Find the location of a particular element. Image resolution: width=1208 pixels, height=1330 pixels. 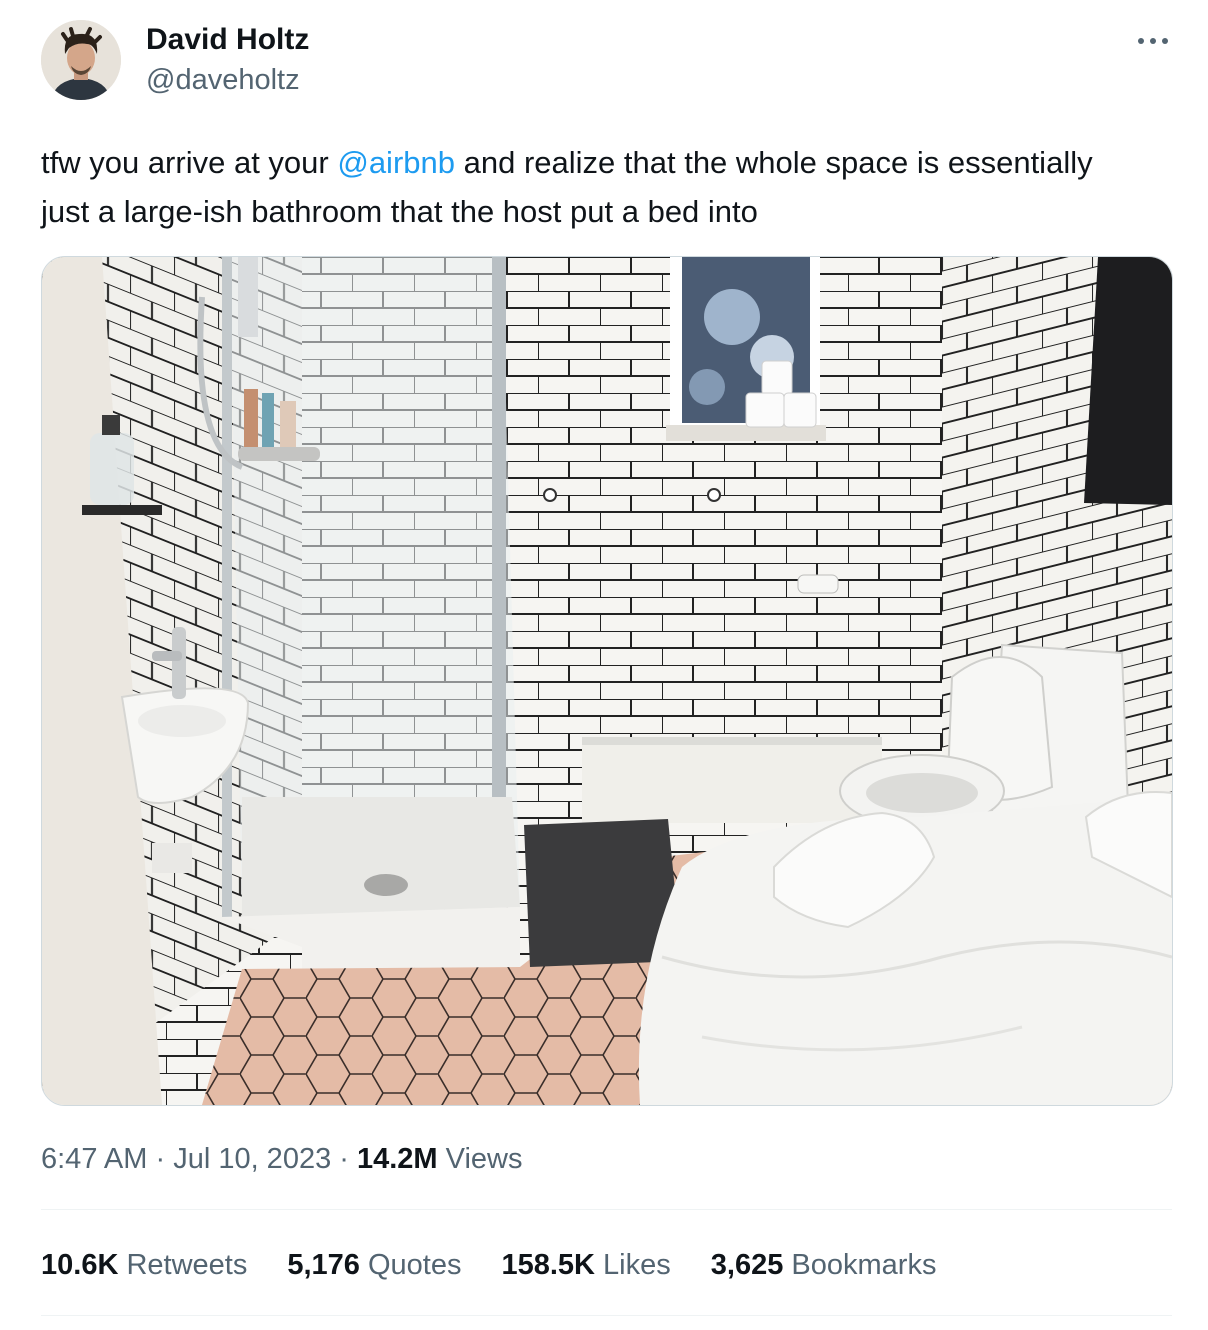

more-horizontal-icon is located at coordinates (1153, 41).